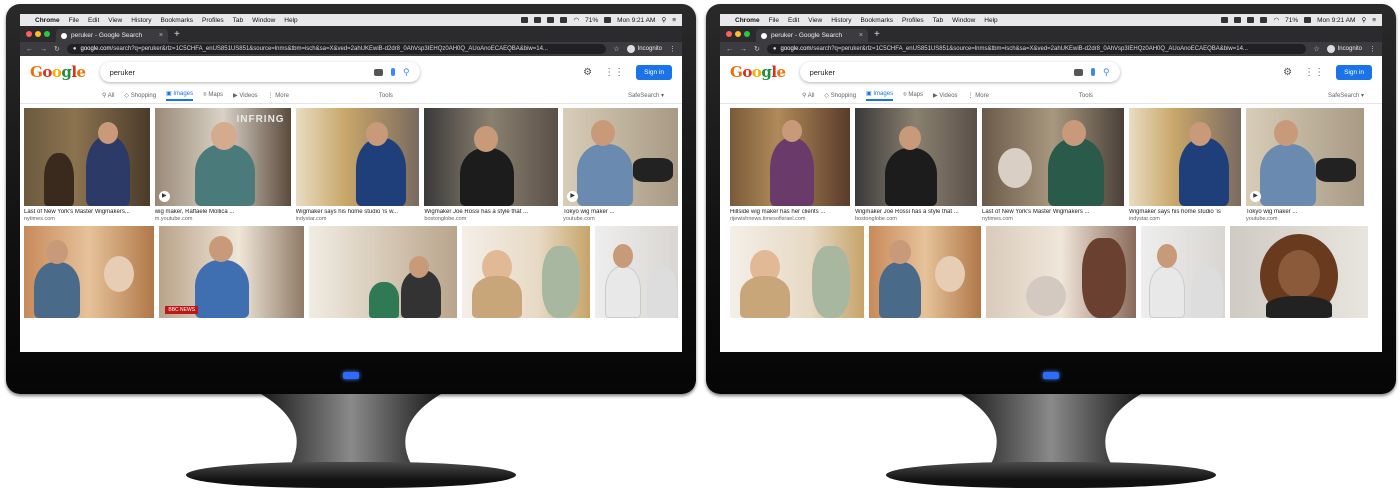  I want to click on back-icon: ←, so click(29, 49).